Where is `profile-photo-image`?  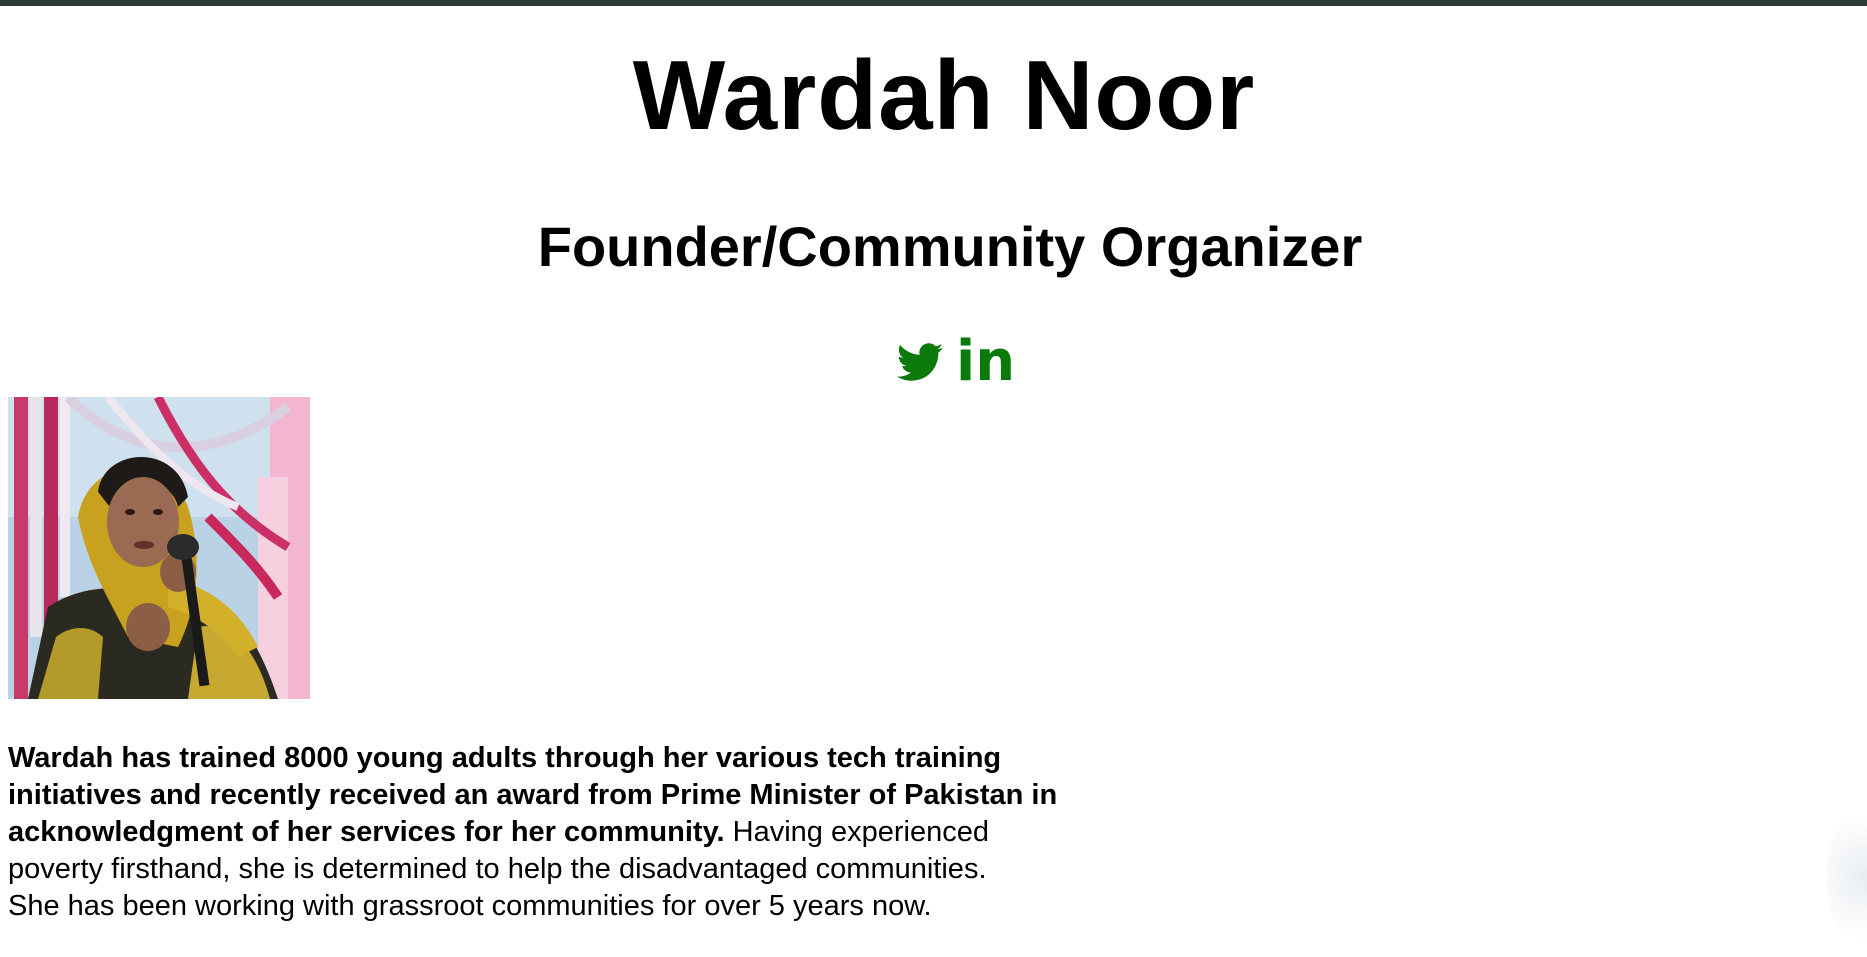
profile-photo-image is located at coordinates (159, 548).